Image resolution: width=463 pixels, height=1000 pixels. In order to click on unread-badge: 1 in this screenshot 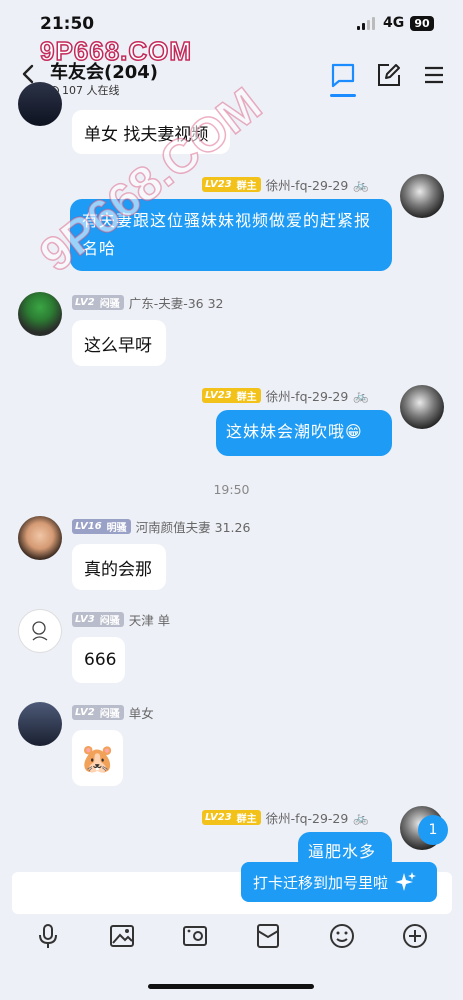, I will do `click(433, 830)`.